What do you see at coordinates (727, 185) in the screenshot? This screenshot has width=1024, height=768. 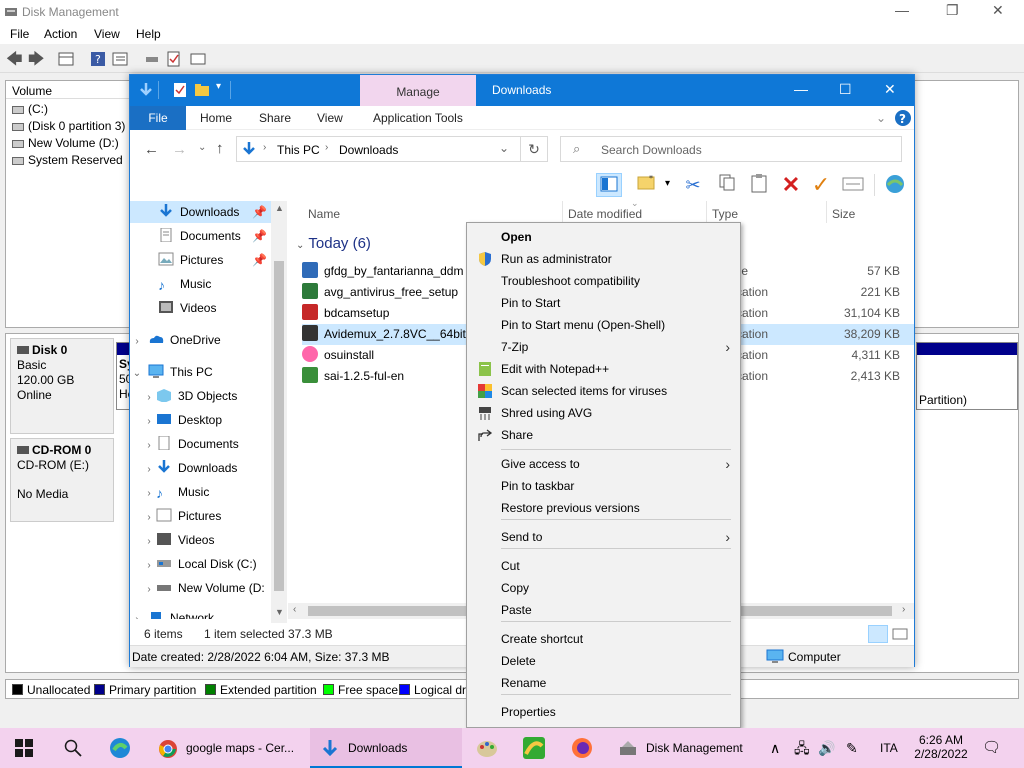 I see `copy-button` at bounding box center [727, 185].